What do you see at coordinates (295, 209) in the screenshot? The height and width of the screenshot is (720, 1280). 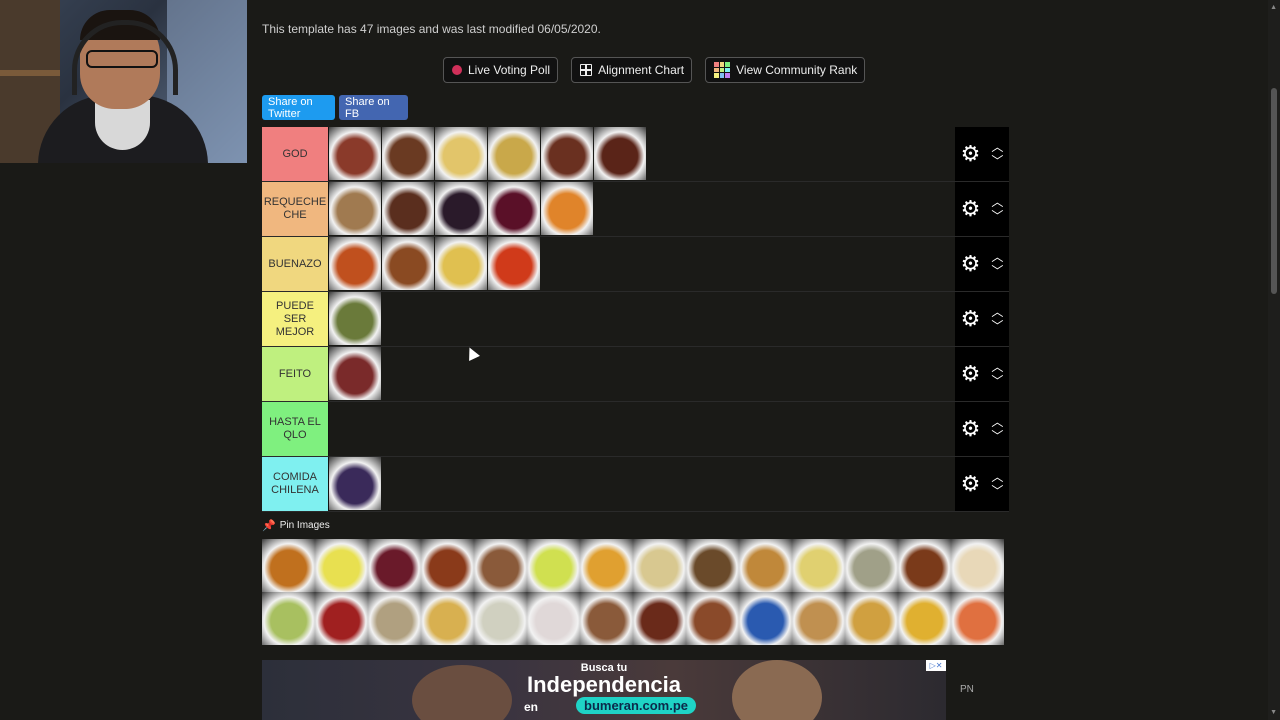 I see `tier-label: REQUECHE CHE` at bounding box center [295, 209].